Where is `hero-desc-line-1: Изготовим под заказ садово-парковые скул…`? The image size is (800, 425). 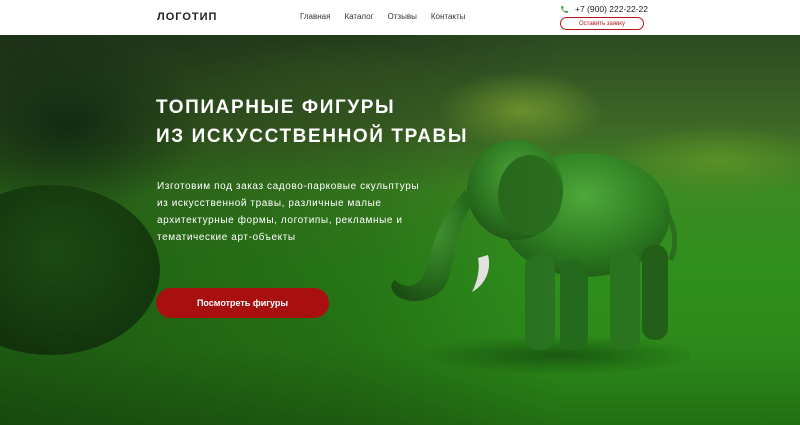 hero-desc-line-1: Изготовим под заказ садово-парковые скул… is located at coordinates (288, 186).